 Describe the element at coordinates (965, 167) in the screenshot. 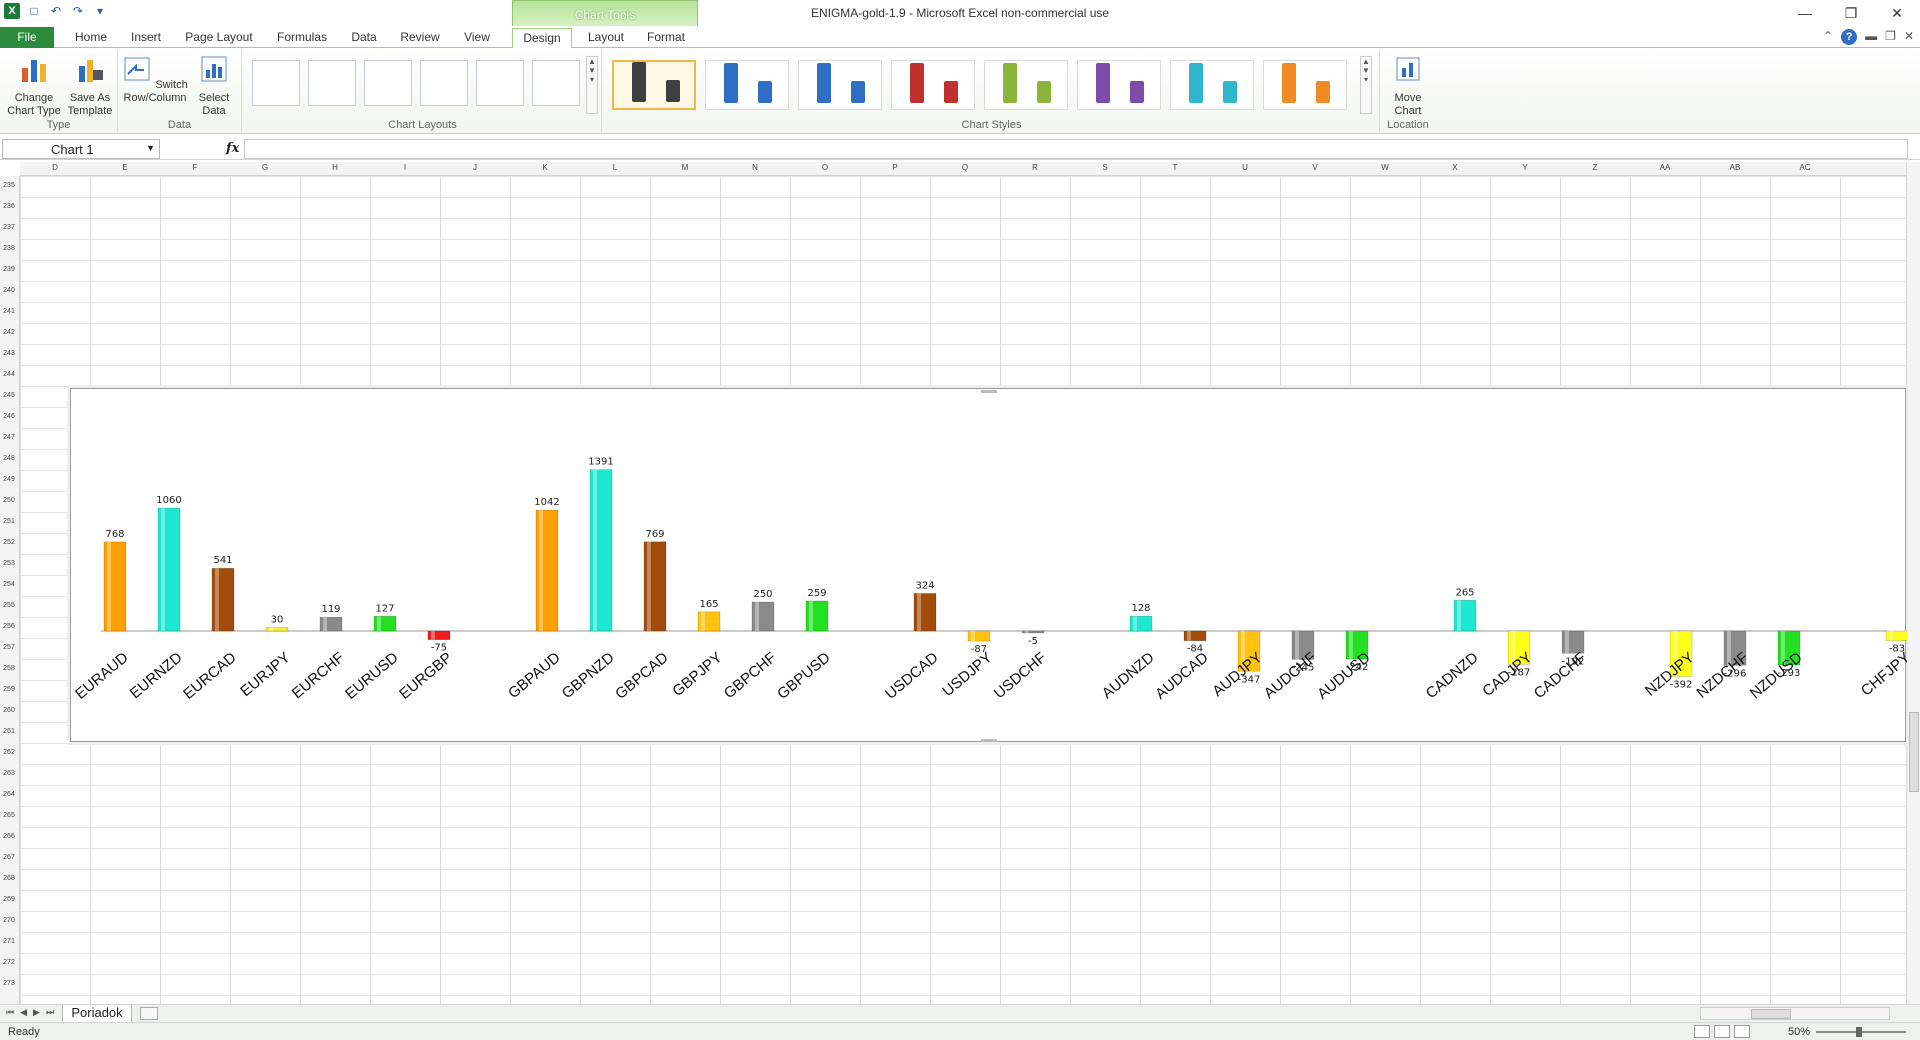

I see `column-header: Q` at that location.